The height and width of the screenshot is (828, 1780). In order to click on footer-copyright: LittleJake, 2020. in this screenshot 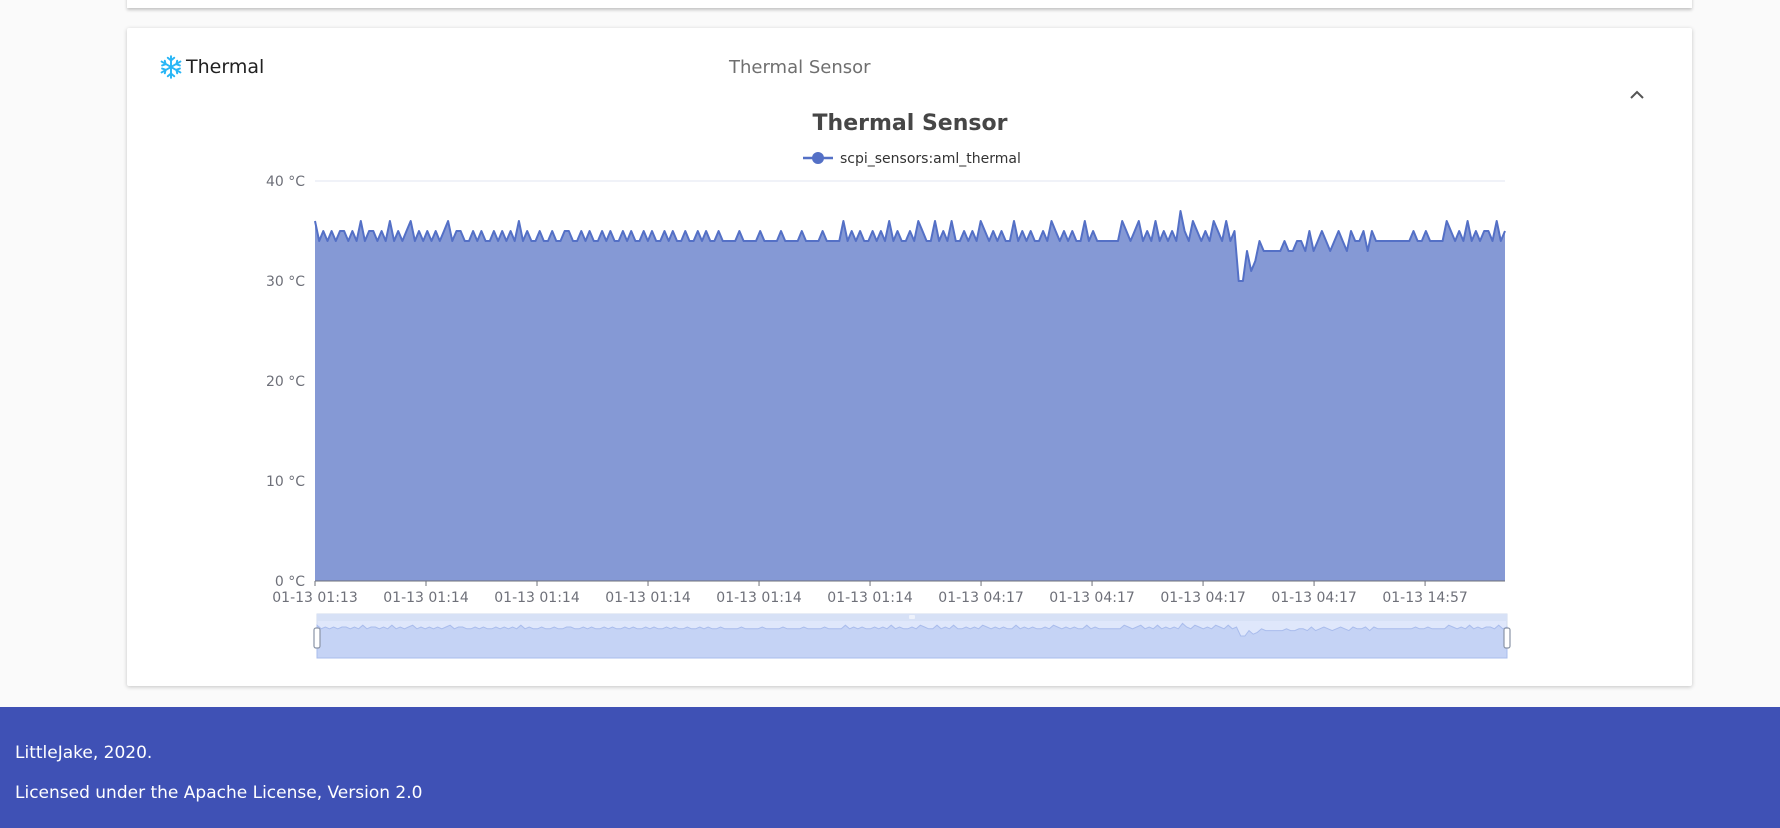, I will do `click(84, 753)`.